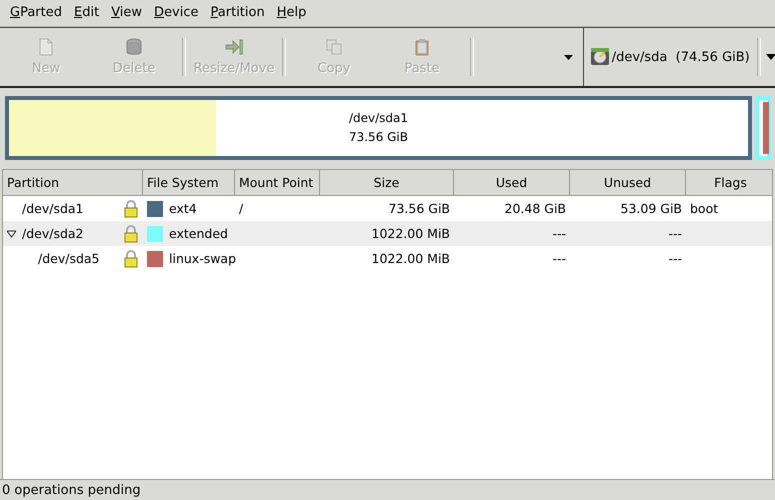  What do you see at coordinates (512, 183) in the screenshot?
I see `column-header: Used` at bounding box center [512, 183].